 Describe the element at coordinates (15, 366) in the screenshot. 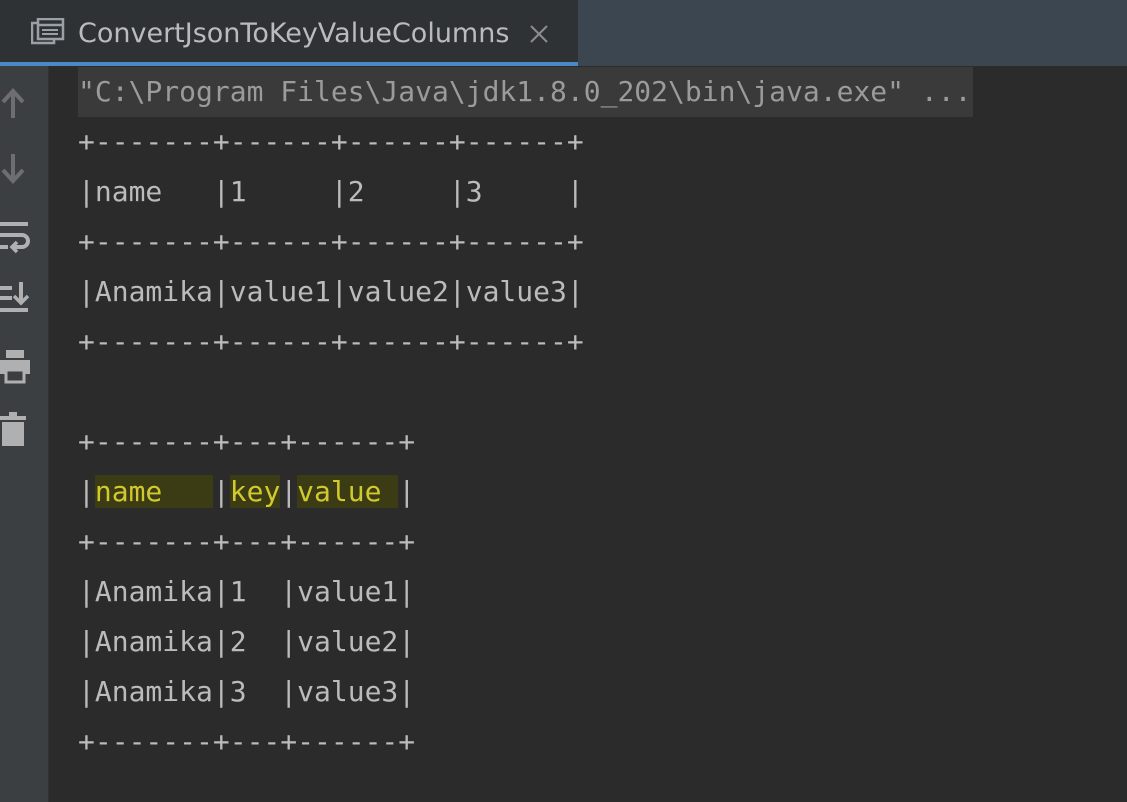

I see `print-icon` at that location.